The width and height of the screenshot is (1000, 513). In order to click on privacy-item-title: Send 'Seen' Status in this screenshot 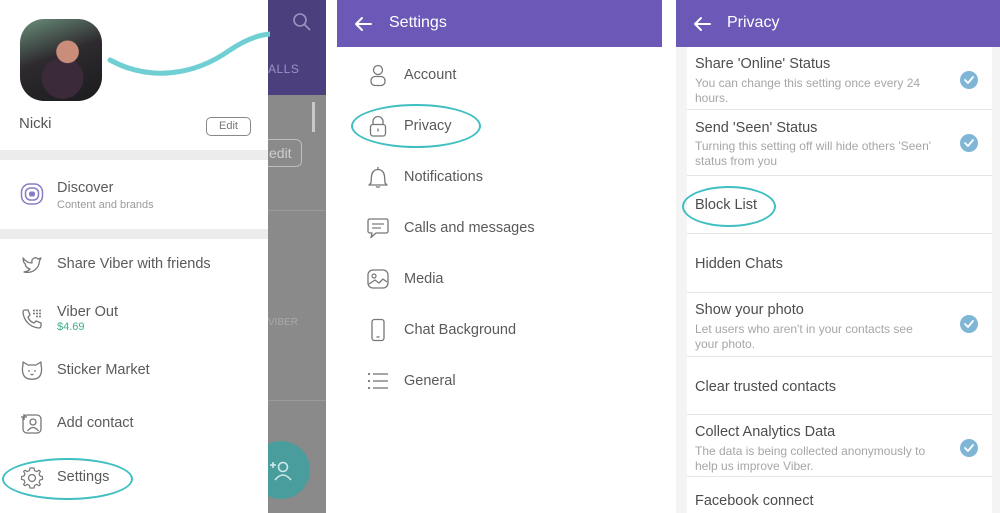, I will do `click(756, 128)`.